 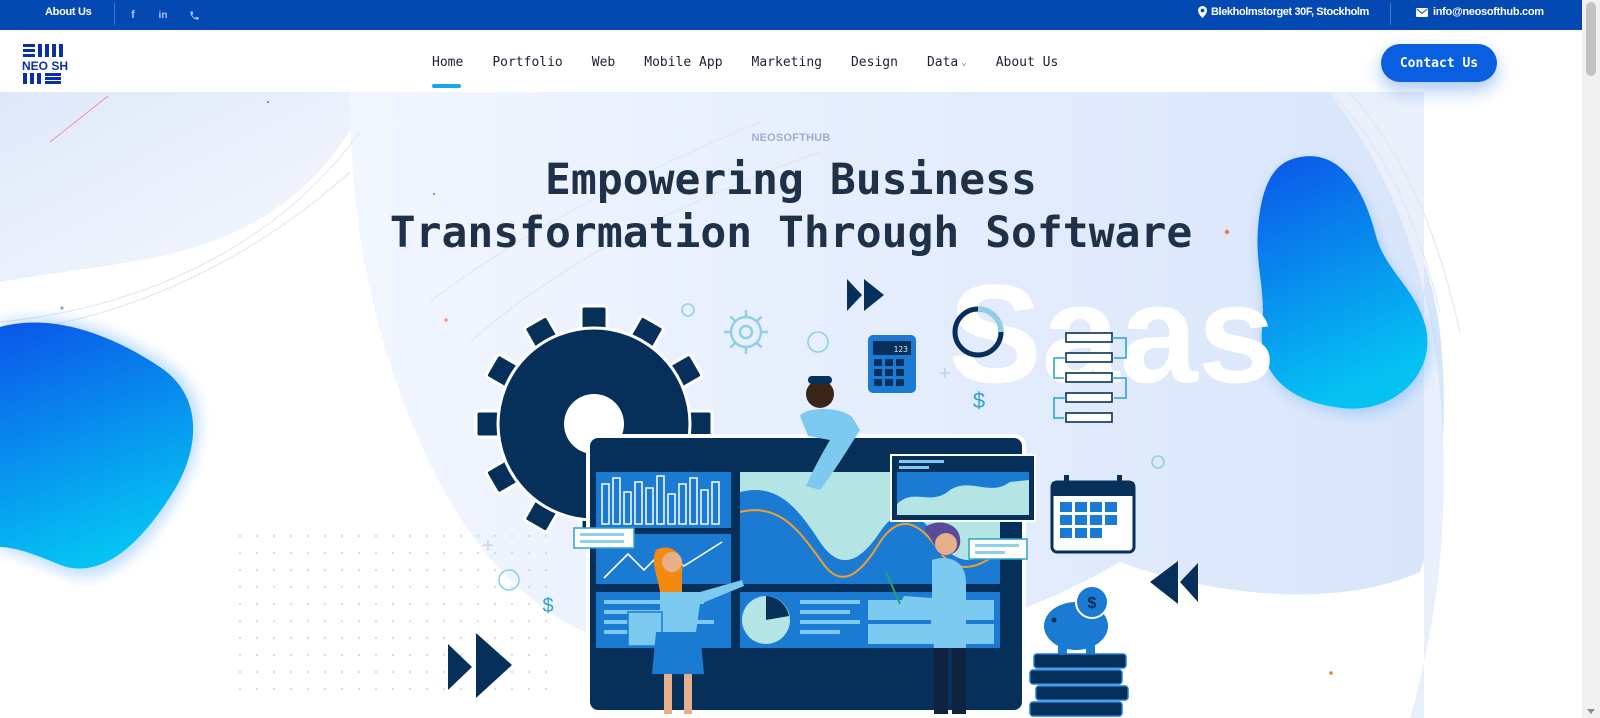 What do you see at coordinates (901, 349) in the screenshot?
I see `svg-text: 123` at bounding box center [901, 349].